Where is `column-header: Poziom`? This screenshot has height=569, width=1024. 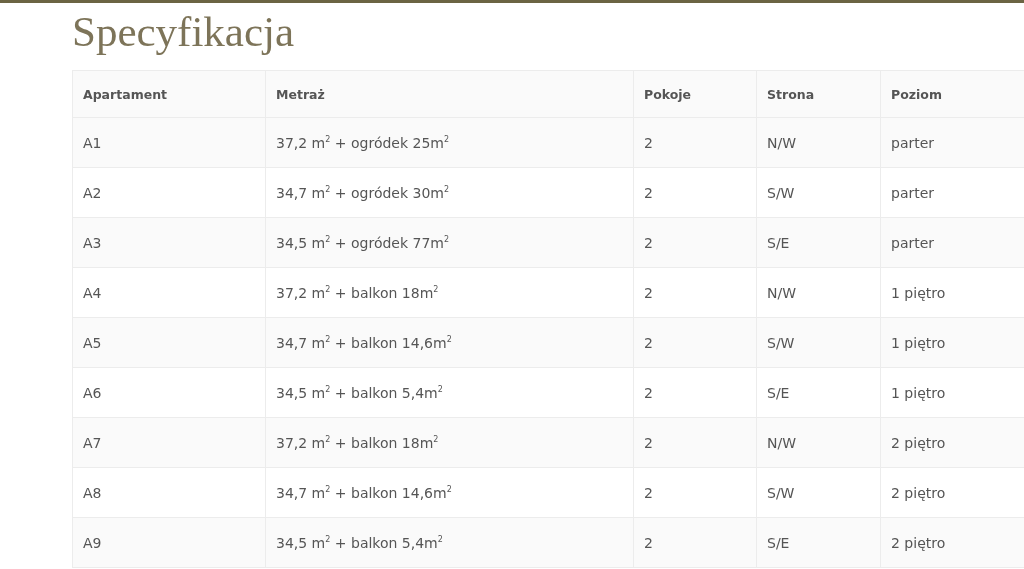 column-header: Poziom is located at coordinates (916, 94).